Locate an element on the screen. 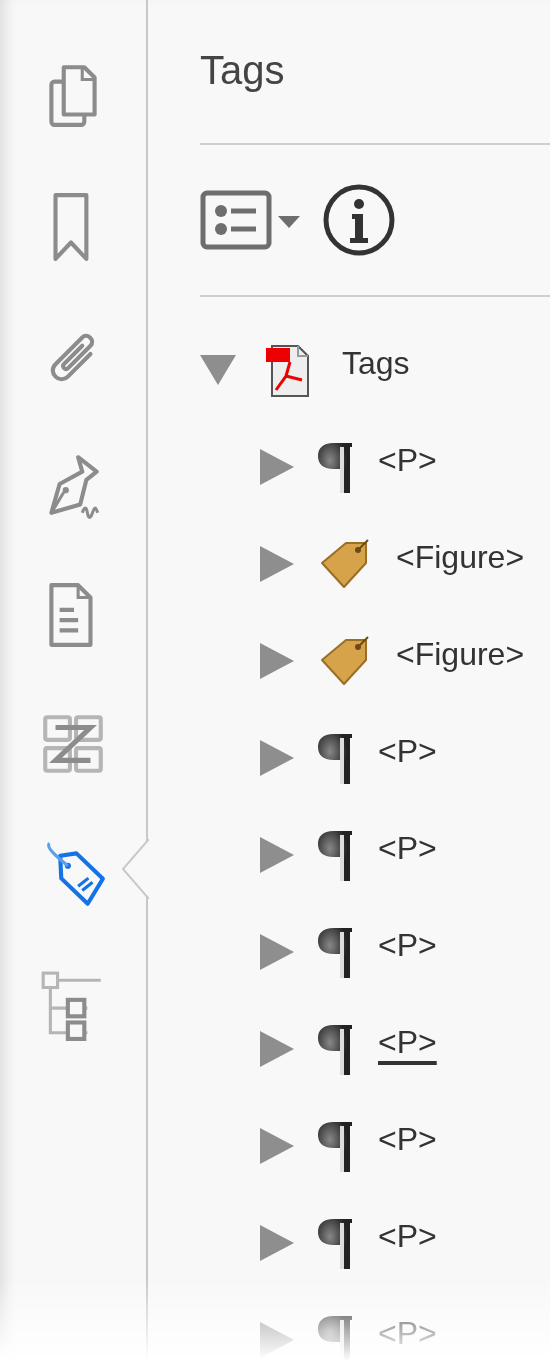  info-button is located at coordinates (359, 220).